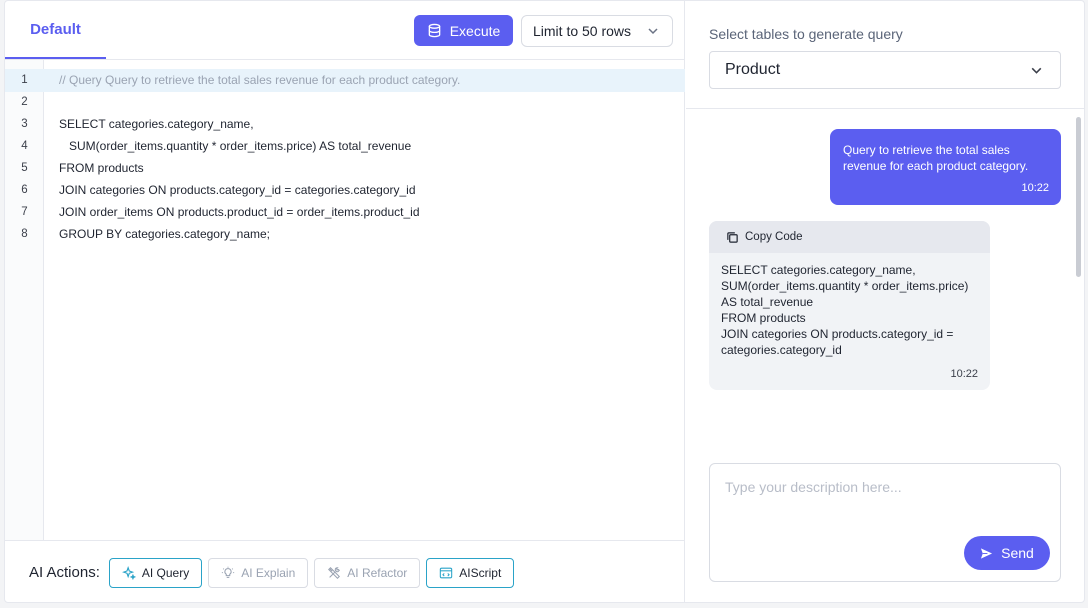  What do you see at coordinates (128, 572) in the screenshot?
I see `sparkle-icon` at bounding box center [128, 572].